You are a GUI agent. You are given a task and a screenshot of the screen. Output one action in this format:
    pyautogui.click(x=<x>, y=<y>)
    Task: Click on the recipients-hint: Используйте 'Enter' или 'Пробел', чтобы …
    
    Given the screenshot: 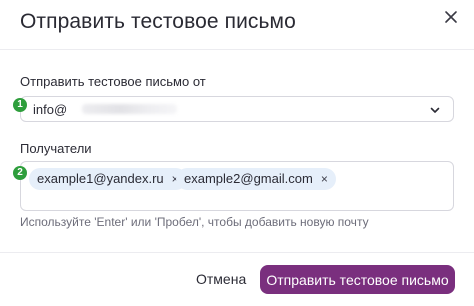 What is the action you would take?
    pyautogui.click(x=194, y=222)
    